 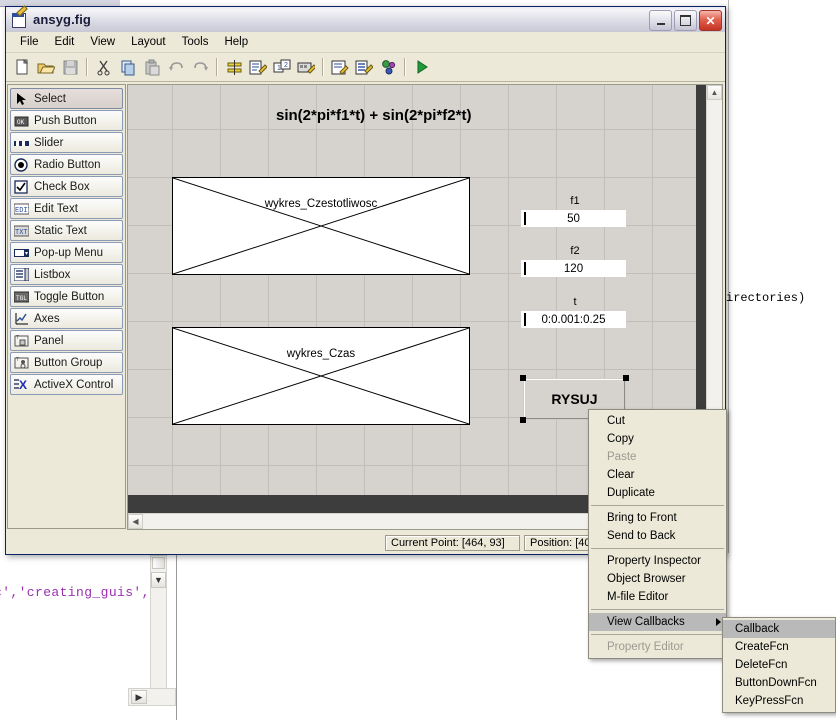 I want to click on menu-layout: Layout, so click(x=148, y=42).